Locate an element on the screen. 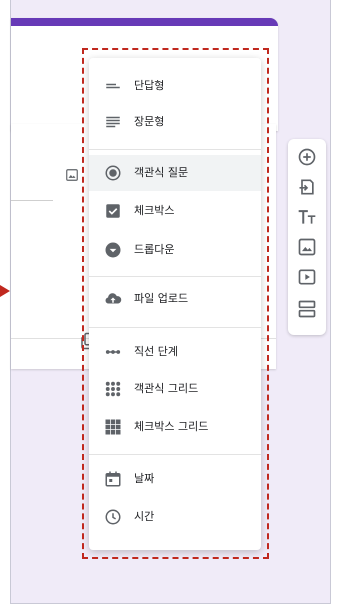 The height and width of the screenshot is (609, 342). paragraph-icon is located at coordinates (113, 122).